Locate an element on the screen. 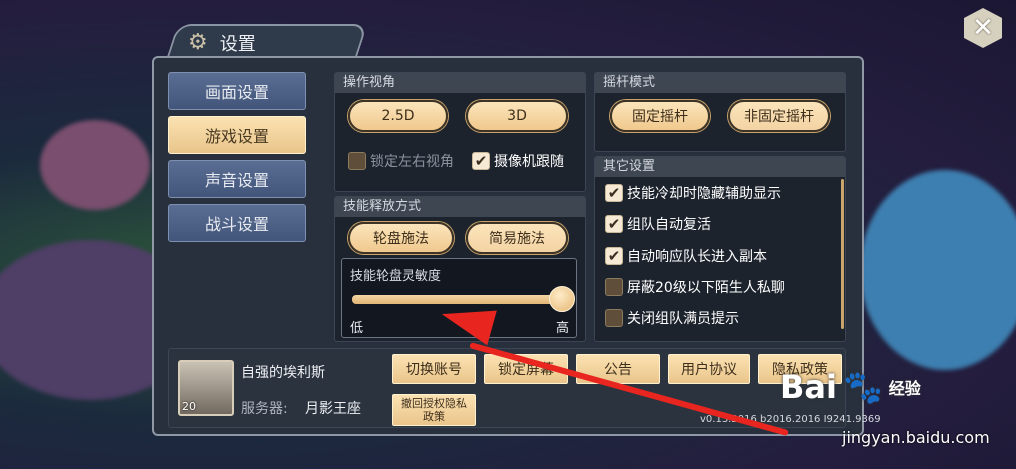 The height and width of the screenshot is (469, 1016). server-label: 服务器: is located at coordinates (264, 409).